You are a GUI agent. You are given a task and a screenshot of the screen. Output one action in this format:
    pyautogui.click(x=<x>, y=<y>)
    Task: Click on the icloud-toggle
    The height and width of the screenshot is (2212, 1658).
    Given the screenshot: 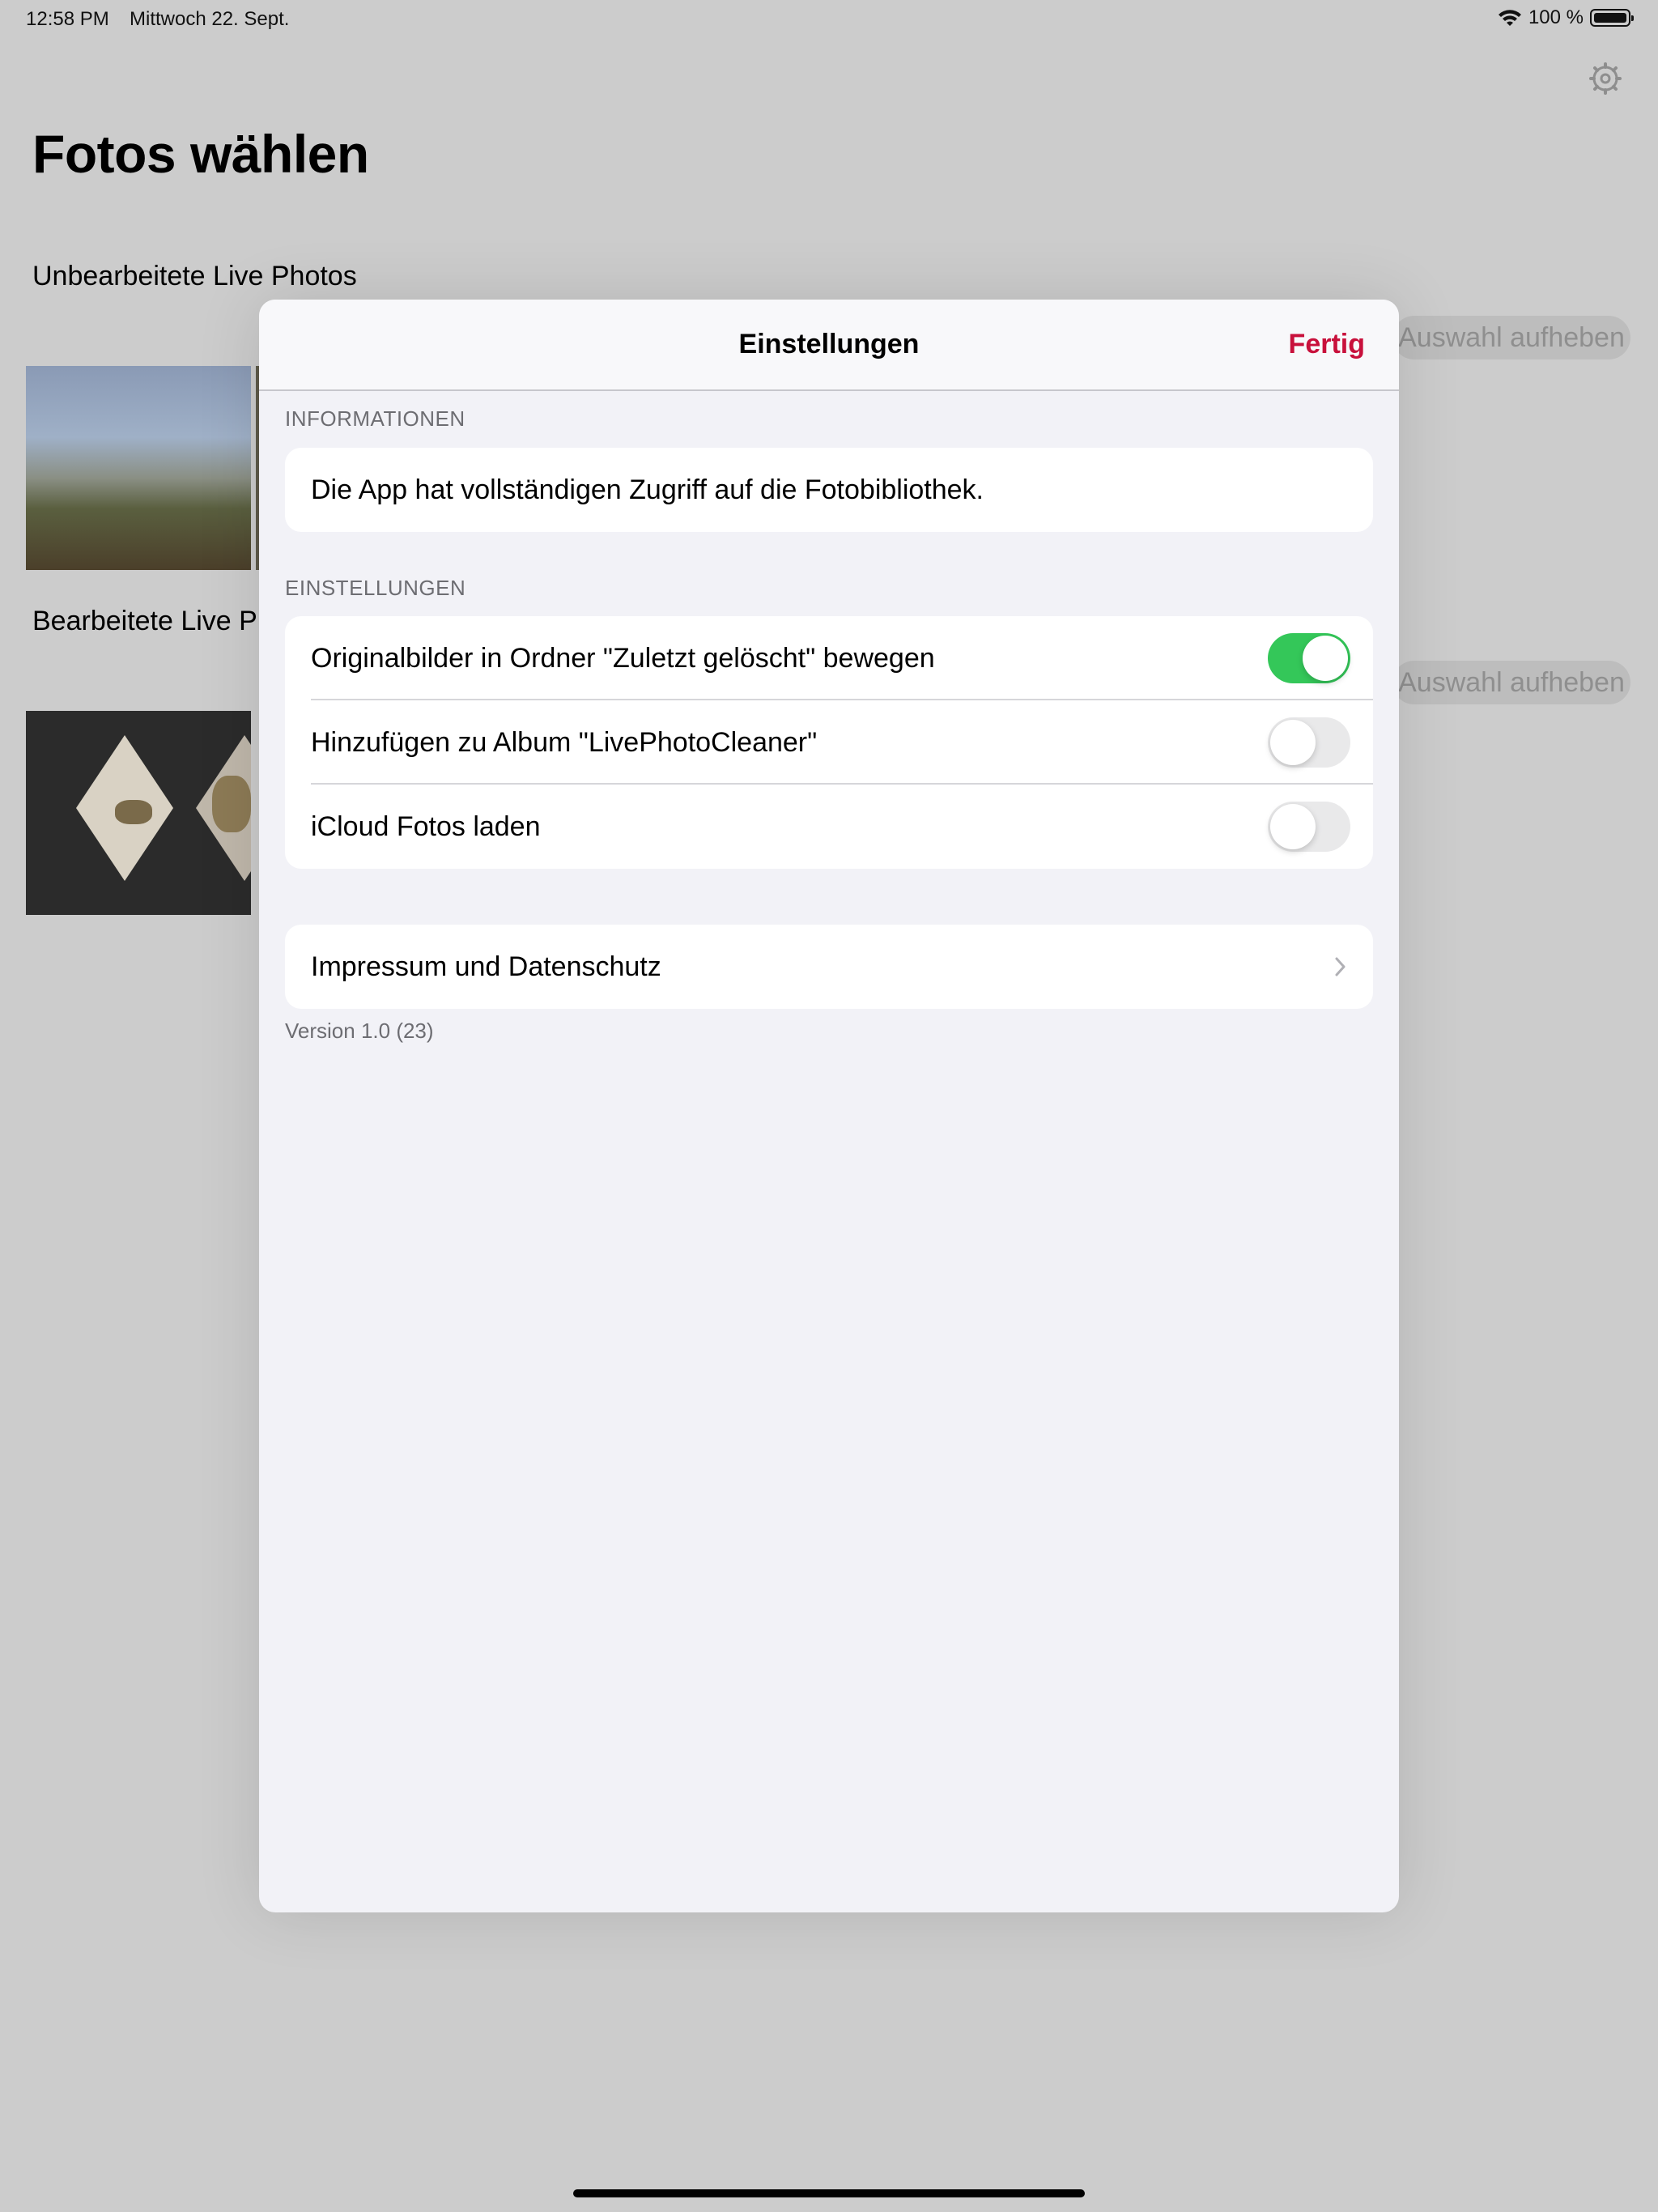 What is the action you would take?
    pyautogui.click(x=1309, y=827)
    